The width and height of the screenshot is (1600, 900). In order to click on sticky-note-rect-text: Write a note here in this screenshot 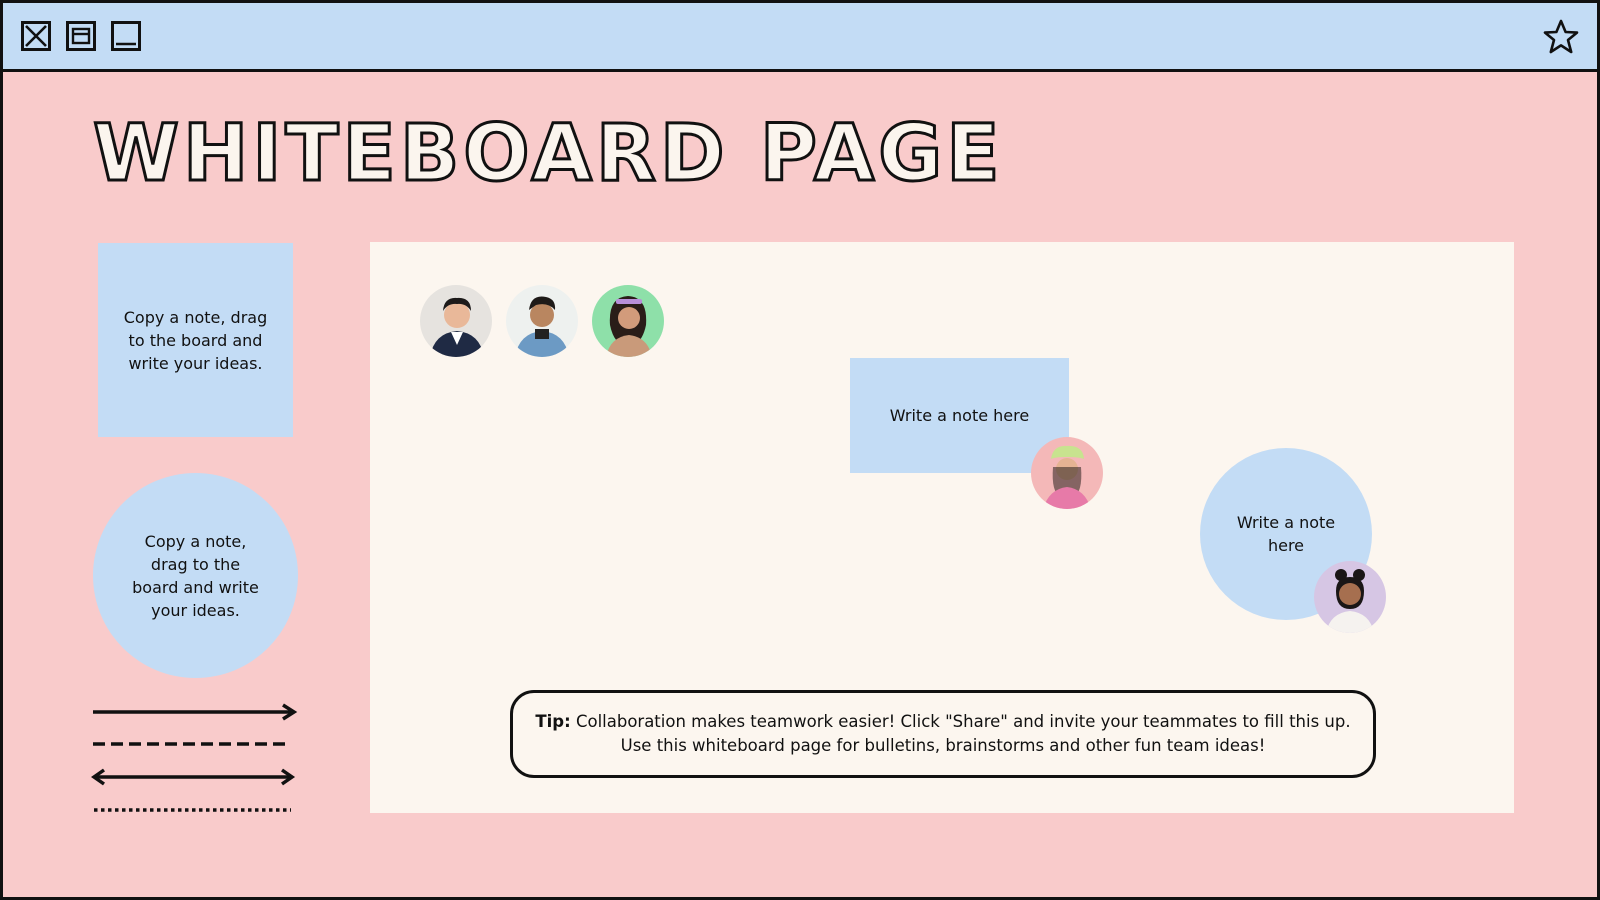, I will do `click(959, 415)`.